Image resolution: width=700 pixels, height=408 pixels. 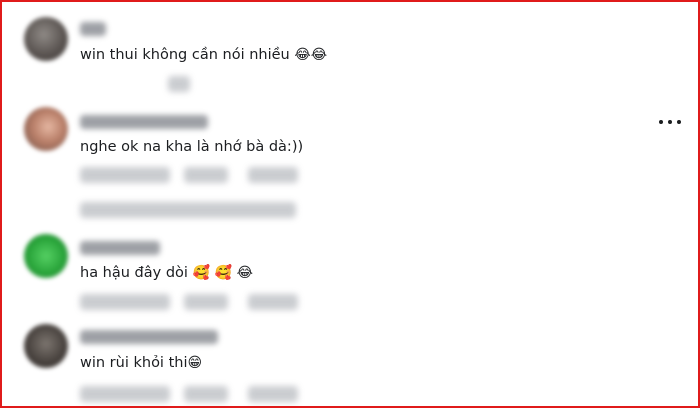 I want to click on comment-text-body: ha hậu đây dòi, so click(x=134, y=273).